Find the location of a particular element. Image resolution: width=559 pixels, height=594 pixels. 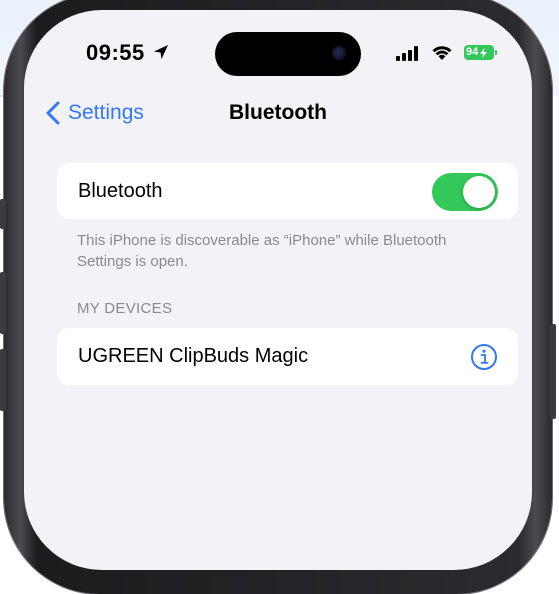

page-title: Bluetooth is located at coordinates (278, 112).